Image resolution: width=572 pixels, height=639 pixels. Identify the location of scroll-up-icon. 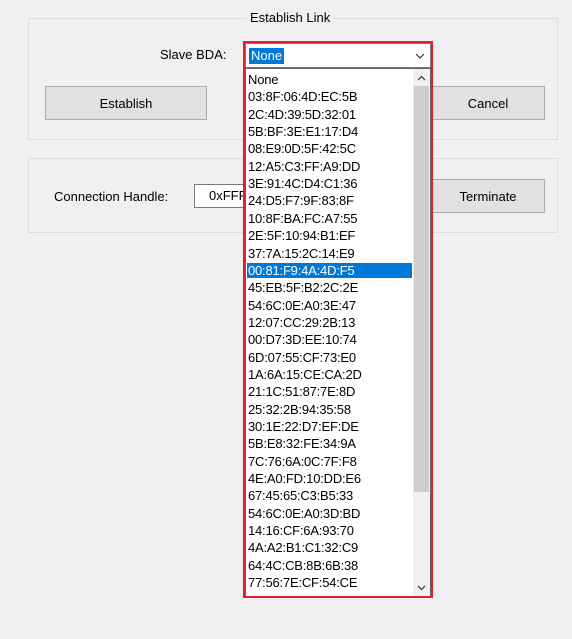
(421, 77).